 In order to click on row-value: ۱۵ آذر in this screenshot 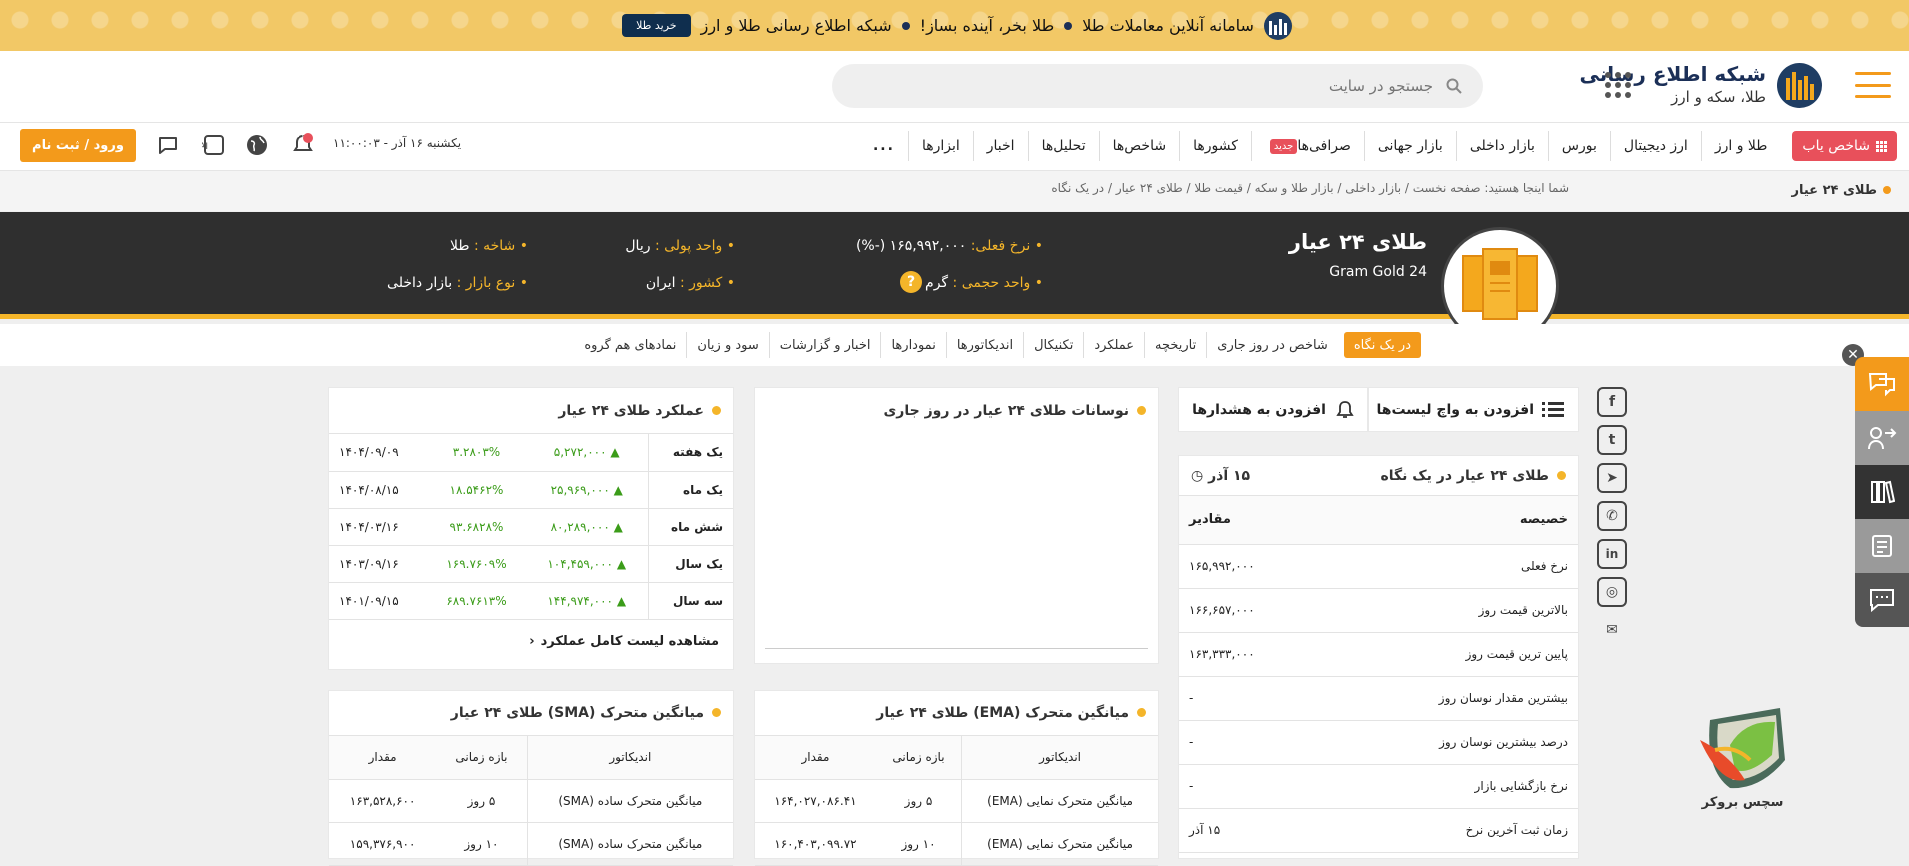, I will do `click(1252, 830)`.